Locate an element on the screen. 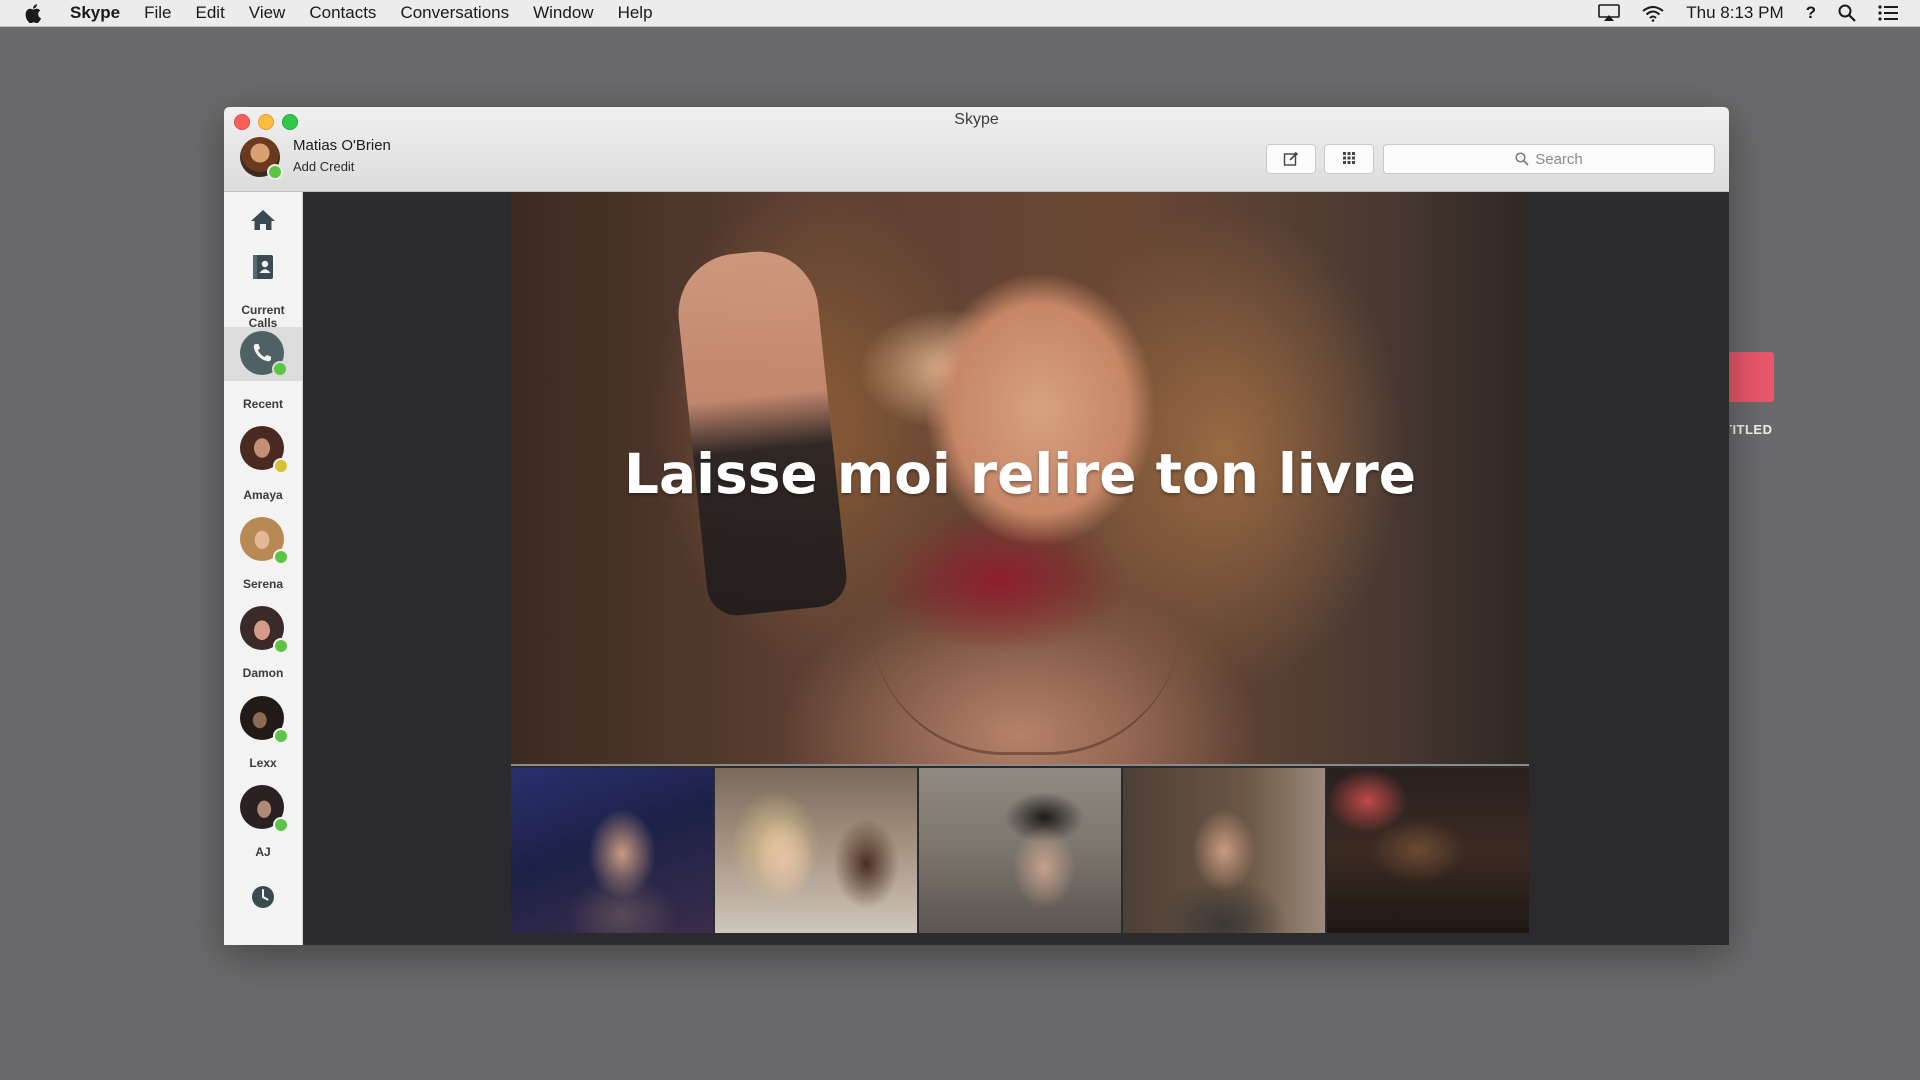 The image size is (1920, 1080). contact-name-serena: Serena is located at coordinates (263, 584).